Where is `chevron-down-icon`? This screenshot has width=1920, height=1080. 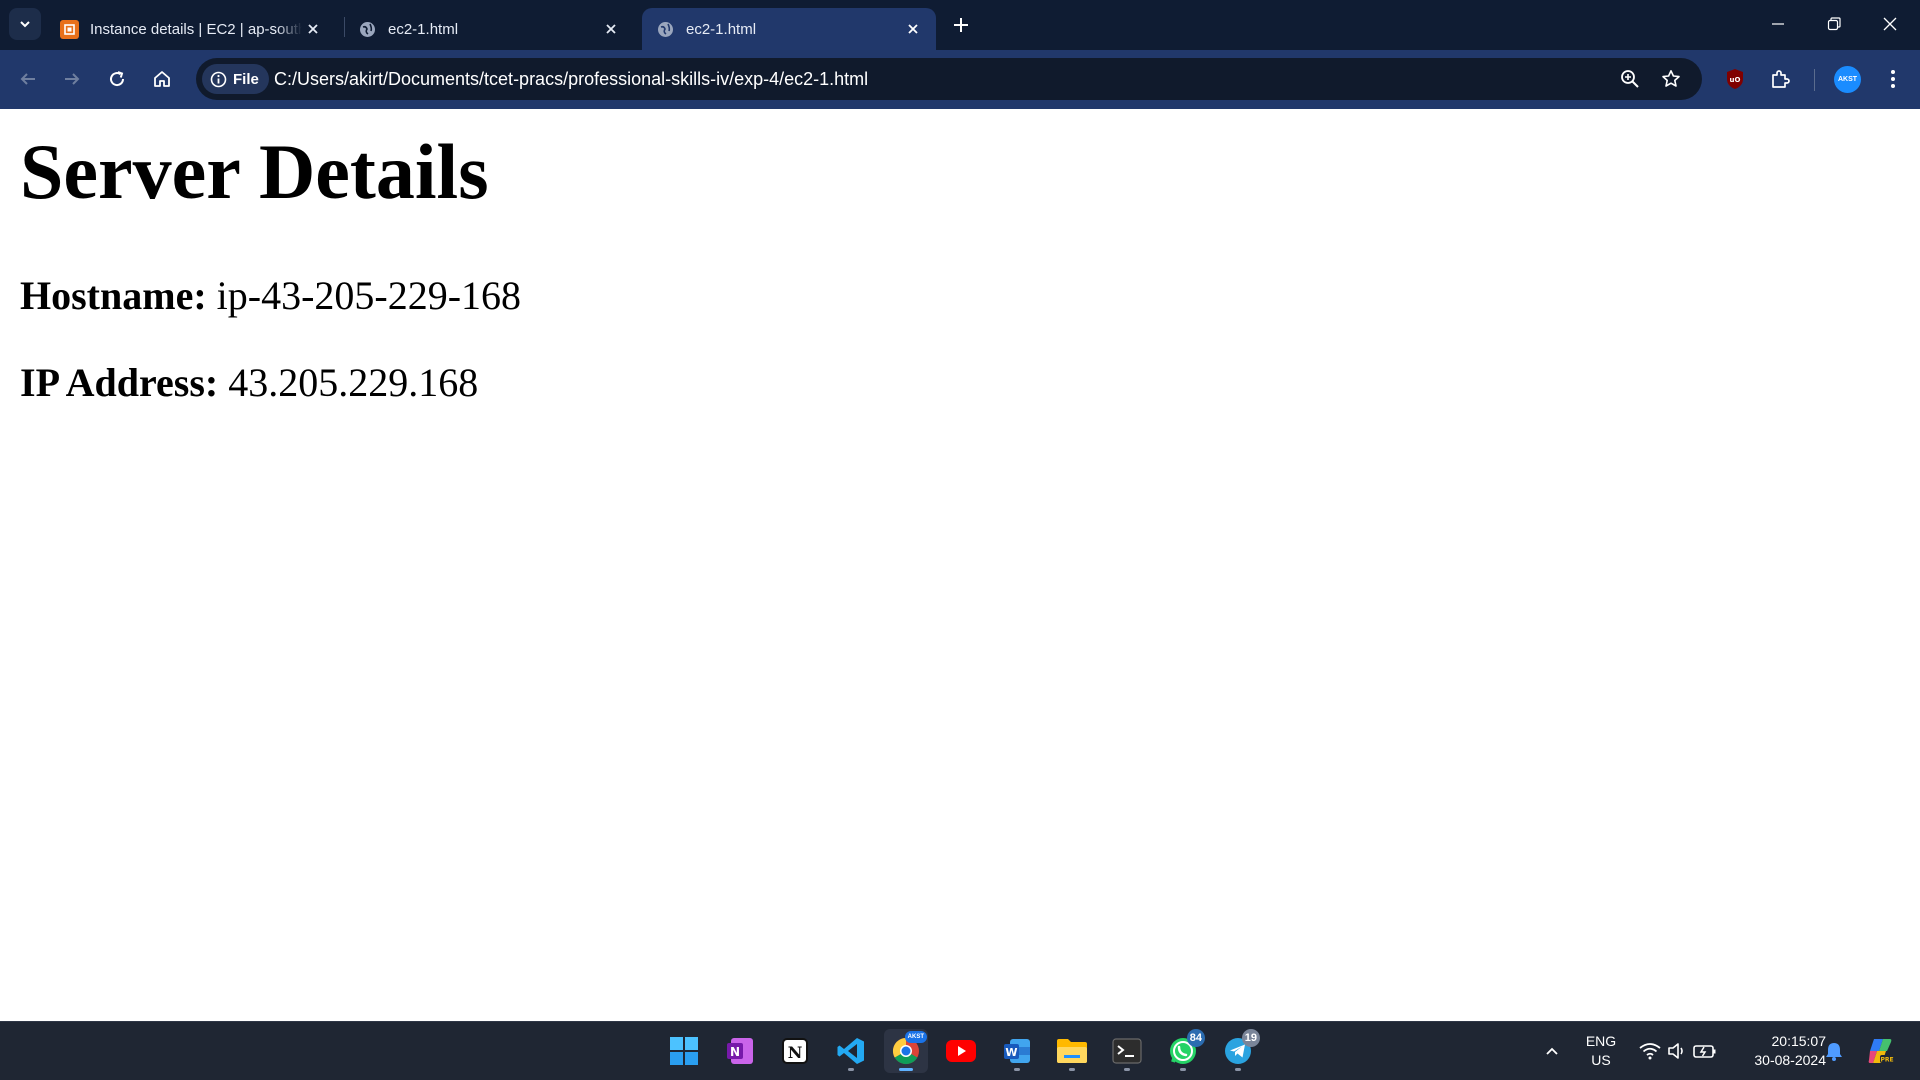 chevron-down-icon is located at coordinates (25, 24).